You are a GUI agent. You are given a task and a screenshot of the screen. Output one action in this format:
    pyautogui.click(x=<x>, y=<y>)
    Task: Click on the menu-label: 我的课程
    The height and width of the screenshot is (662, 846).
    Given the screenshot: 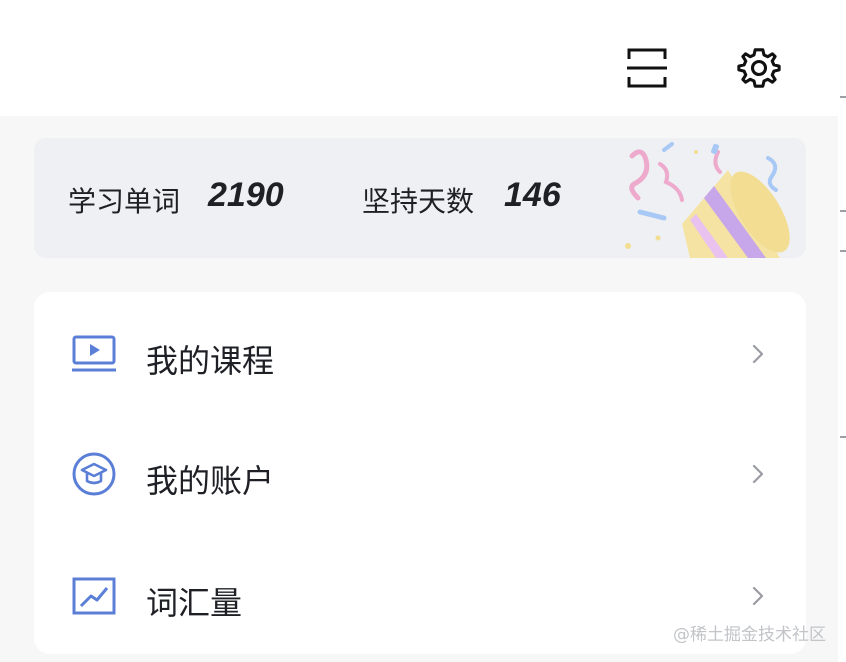 What is the action you would take?
    pyautogui.click(x=210, y=361)
    